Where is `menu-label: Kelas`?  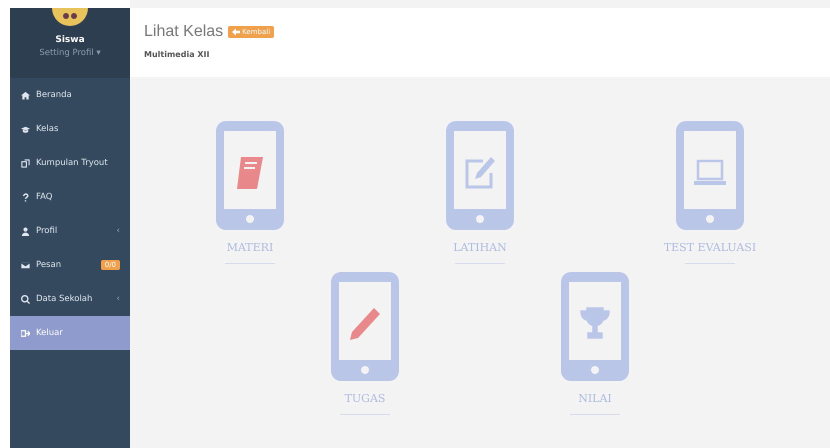 menu-label: Kelas is located at coordinates (48, 129).